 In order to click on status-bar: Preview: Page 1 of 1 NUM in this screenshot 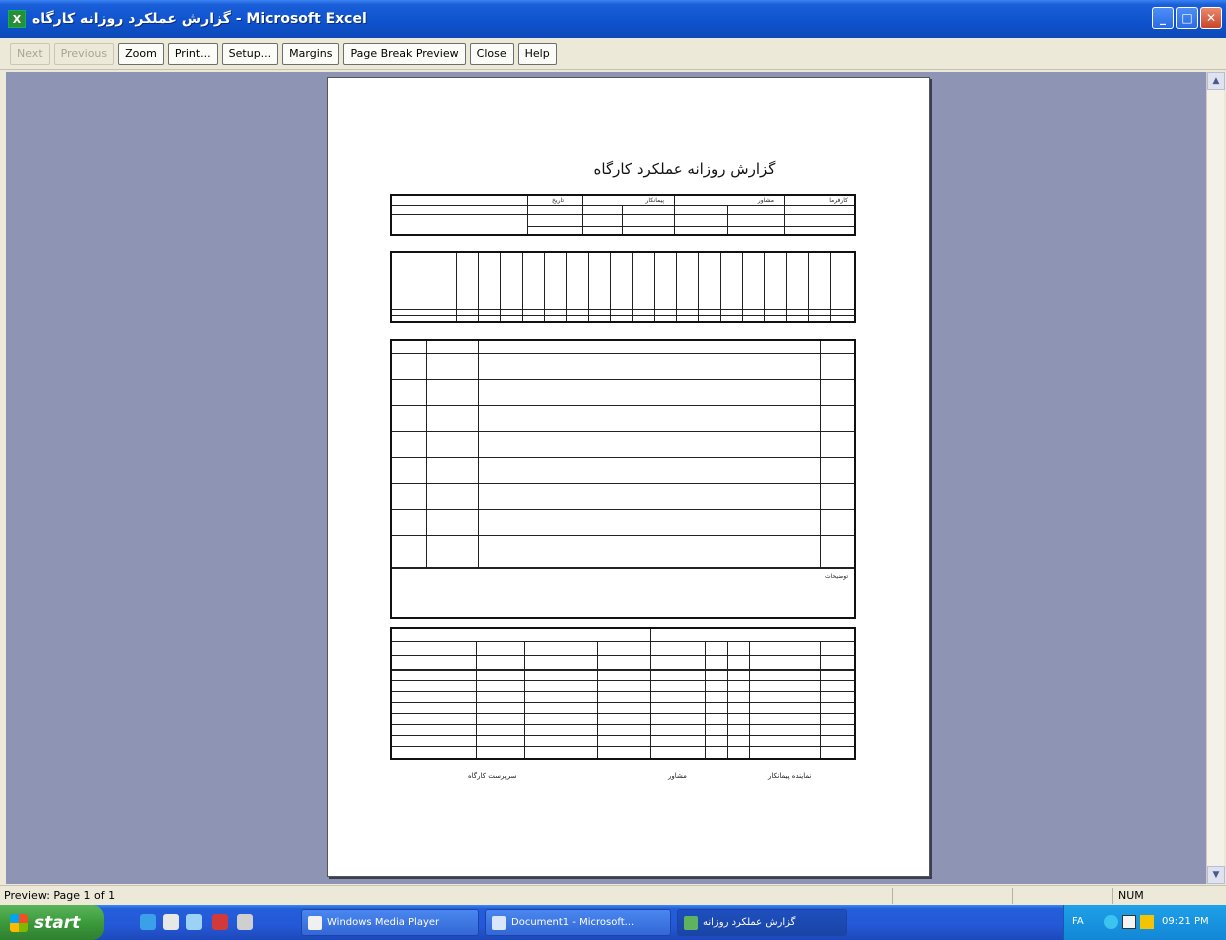, I will do `click(613, 895)`.